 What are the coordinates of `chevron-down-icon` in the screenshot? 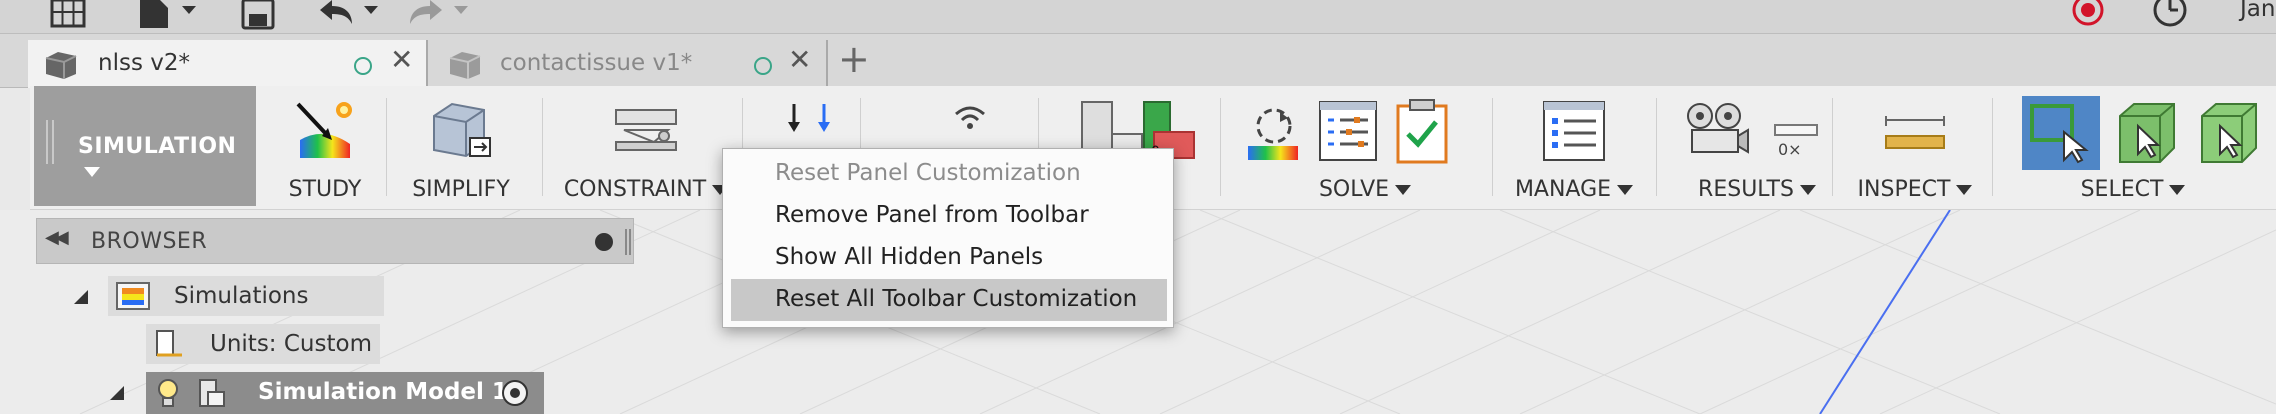 It's located at (92, 172).